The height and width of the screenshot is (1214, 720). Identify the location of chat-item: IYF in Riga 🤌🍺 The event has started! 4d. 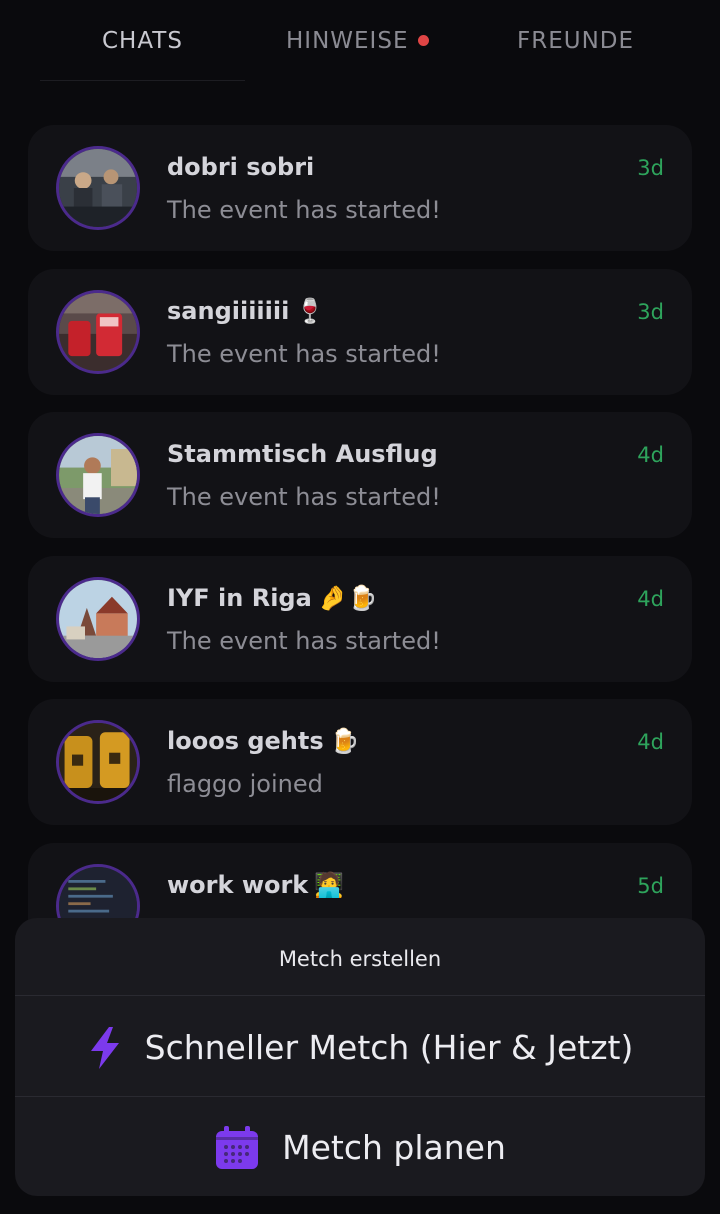
(360, 619).